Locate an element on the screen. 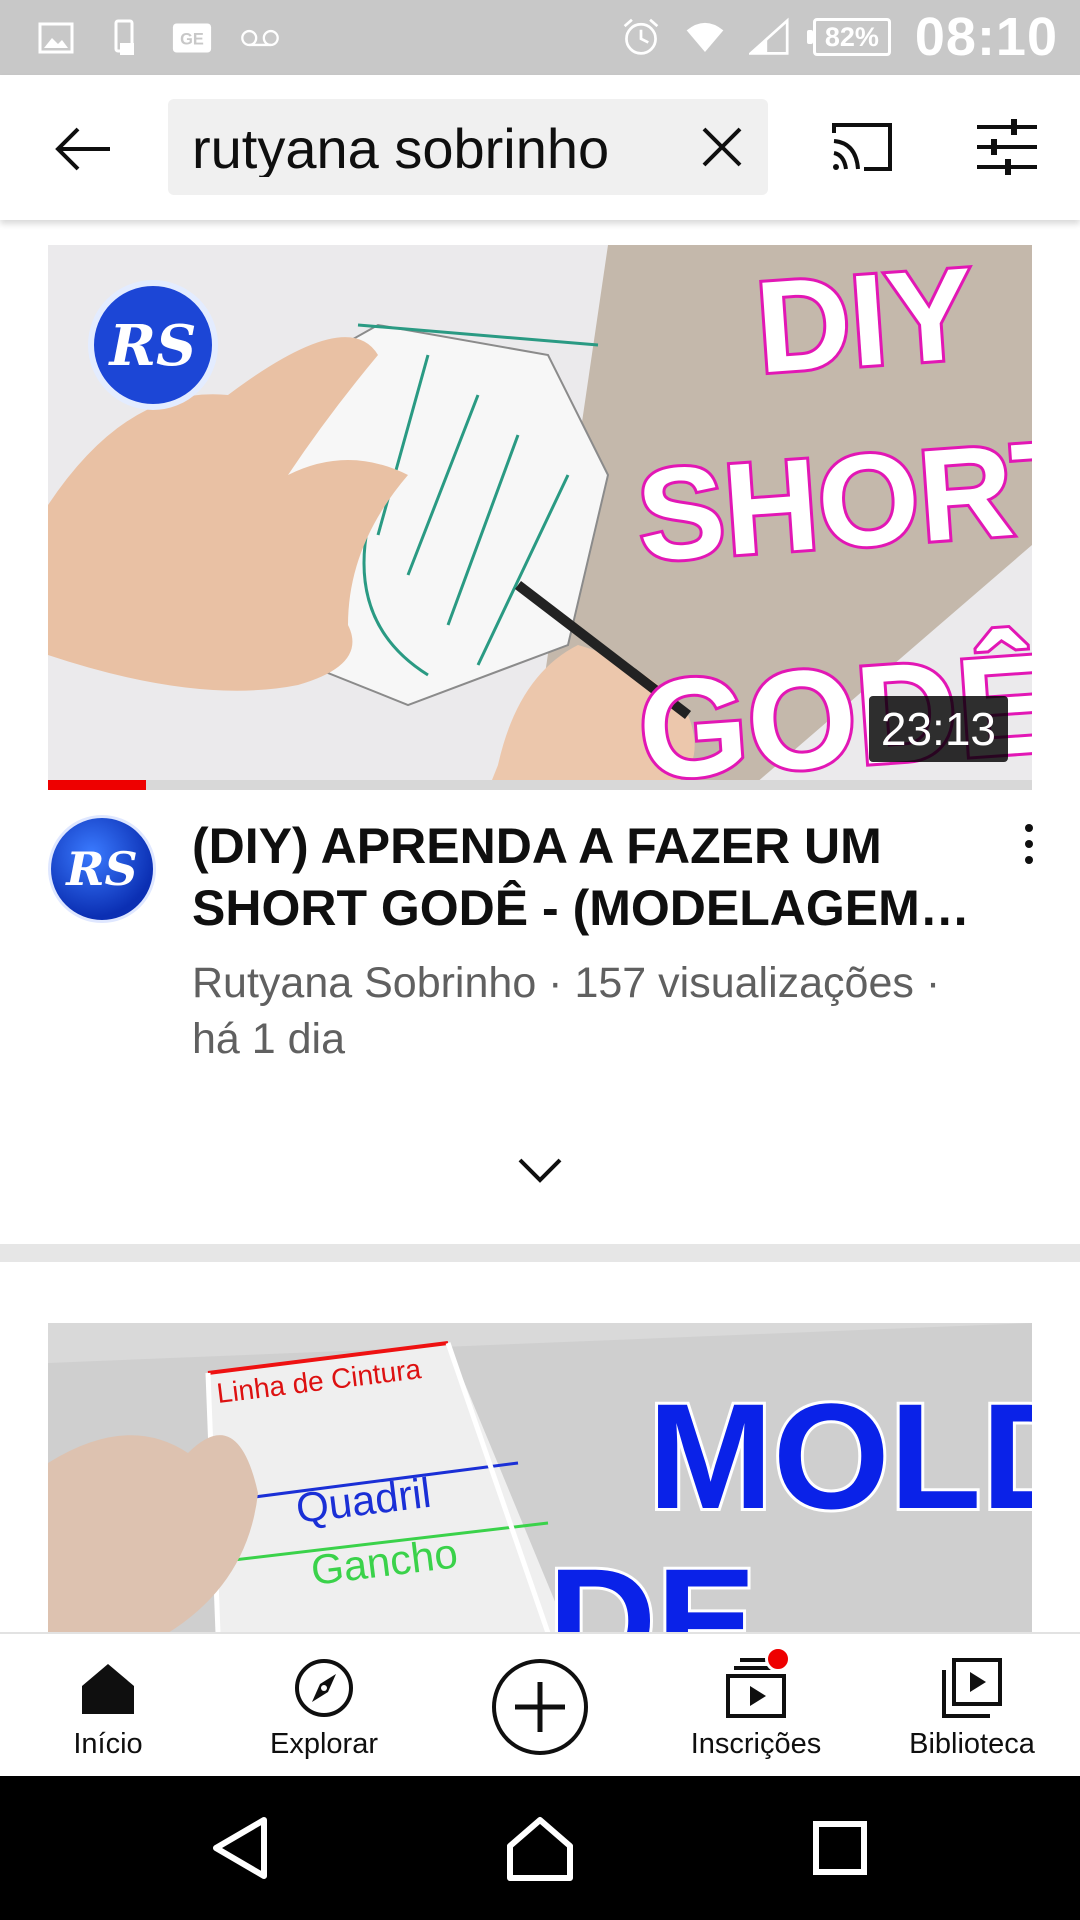 The width and height of the screenshot is (1080, 1920). video-thumbnail-2: Linha de Cintura Quadril Gancho MOLDE DE is located at coordinates (540, 1478).